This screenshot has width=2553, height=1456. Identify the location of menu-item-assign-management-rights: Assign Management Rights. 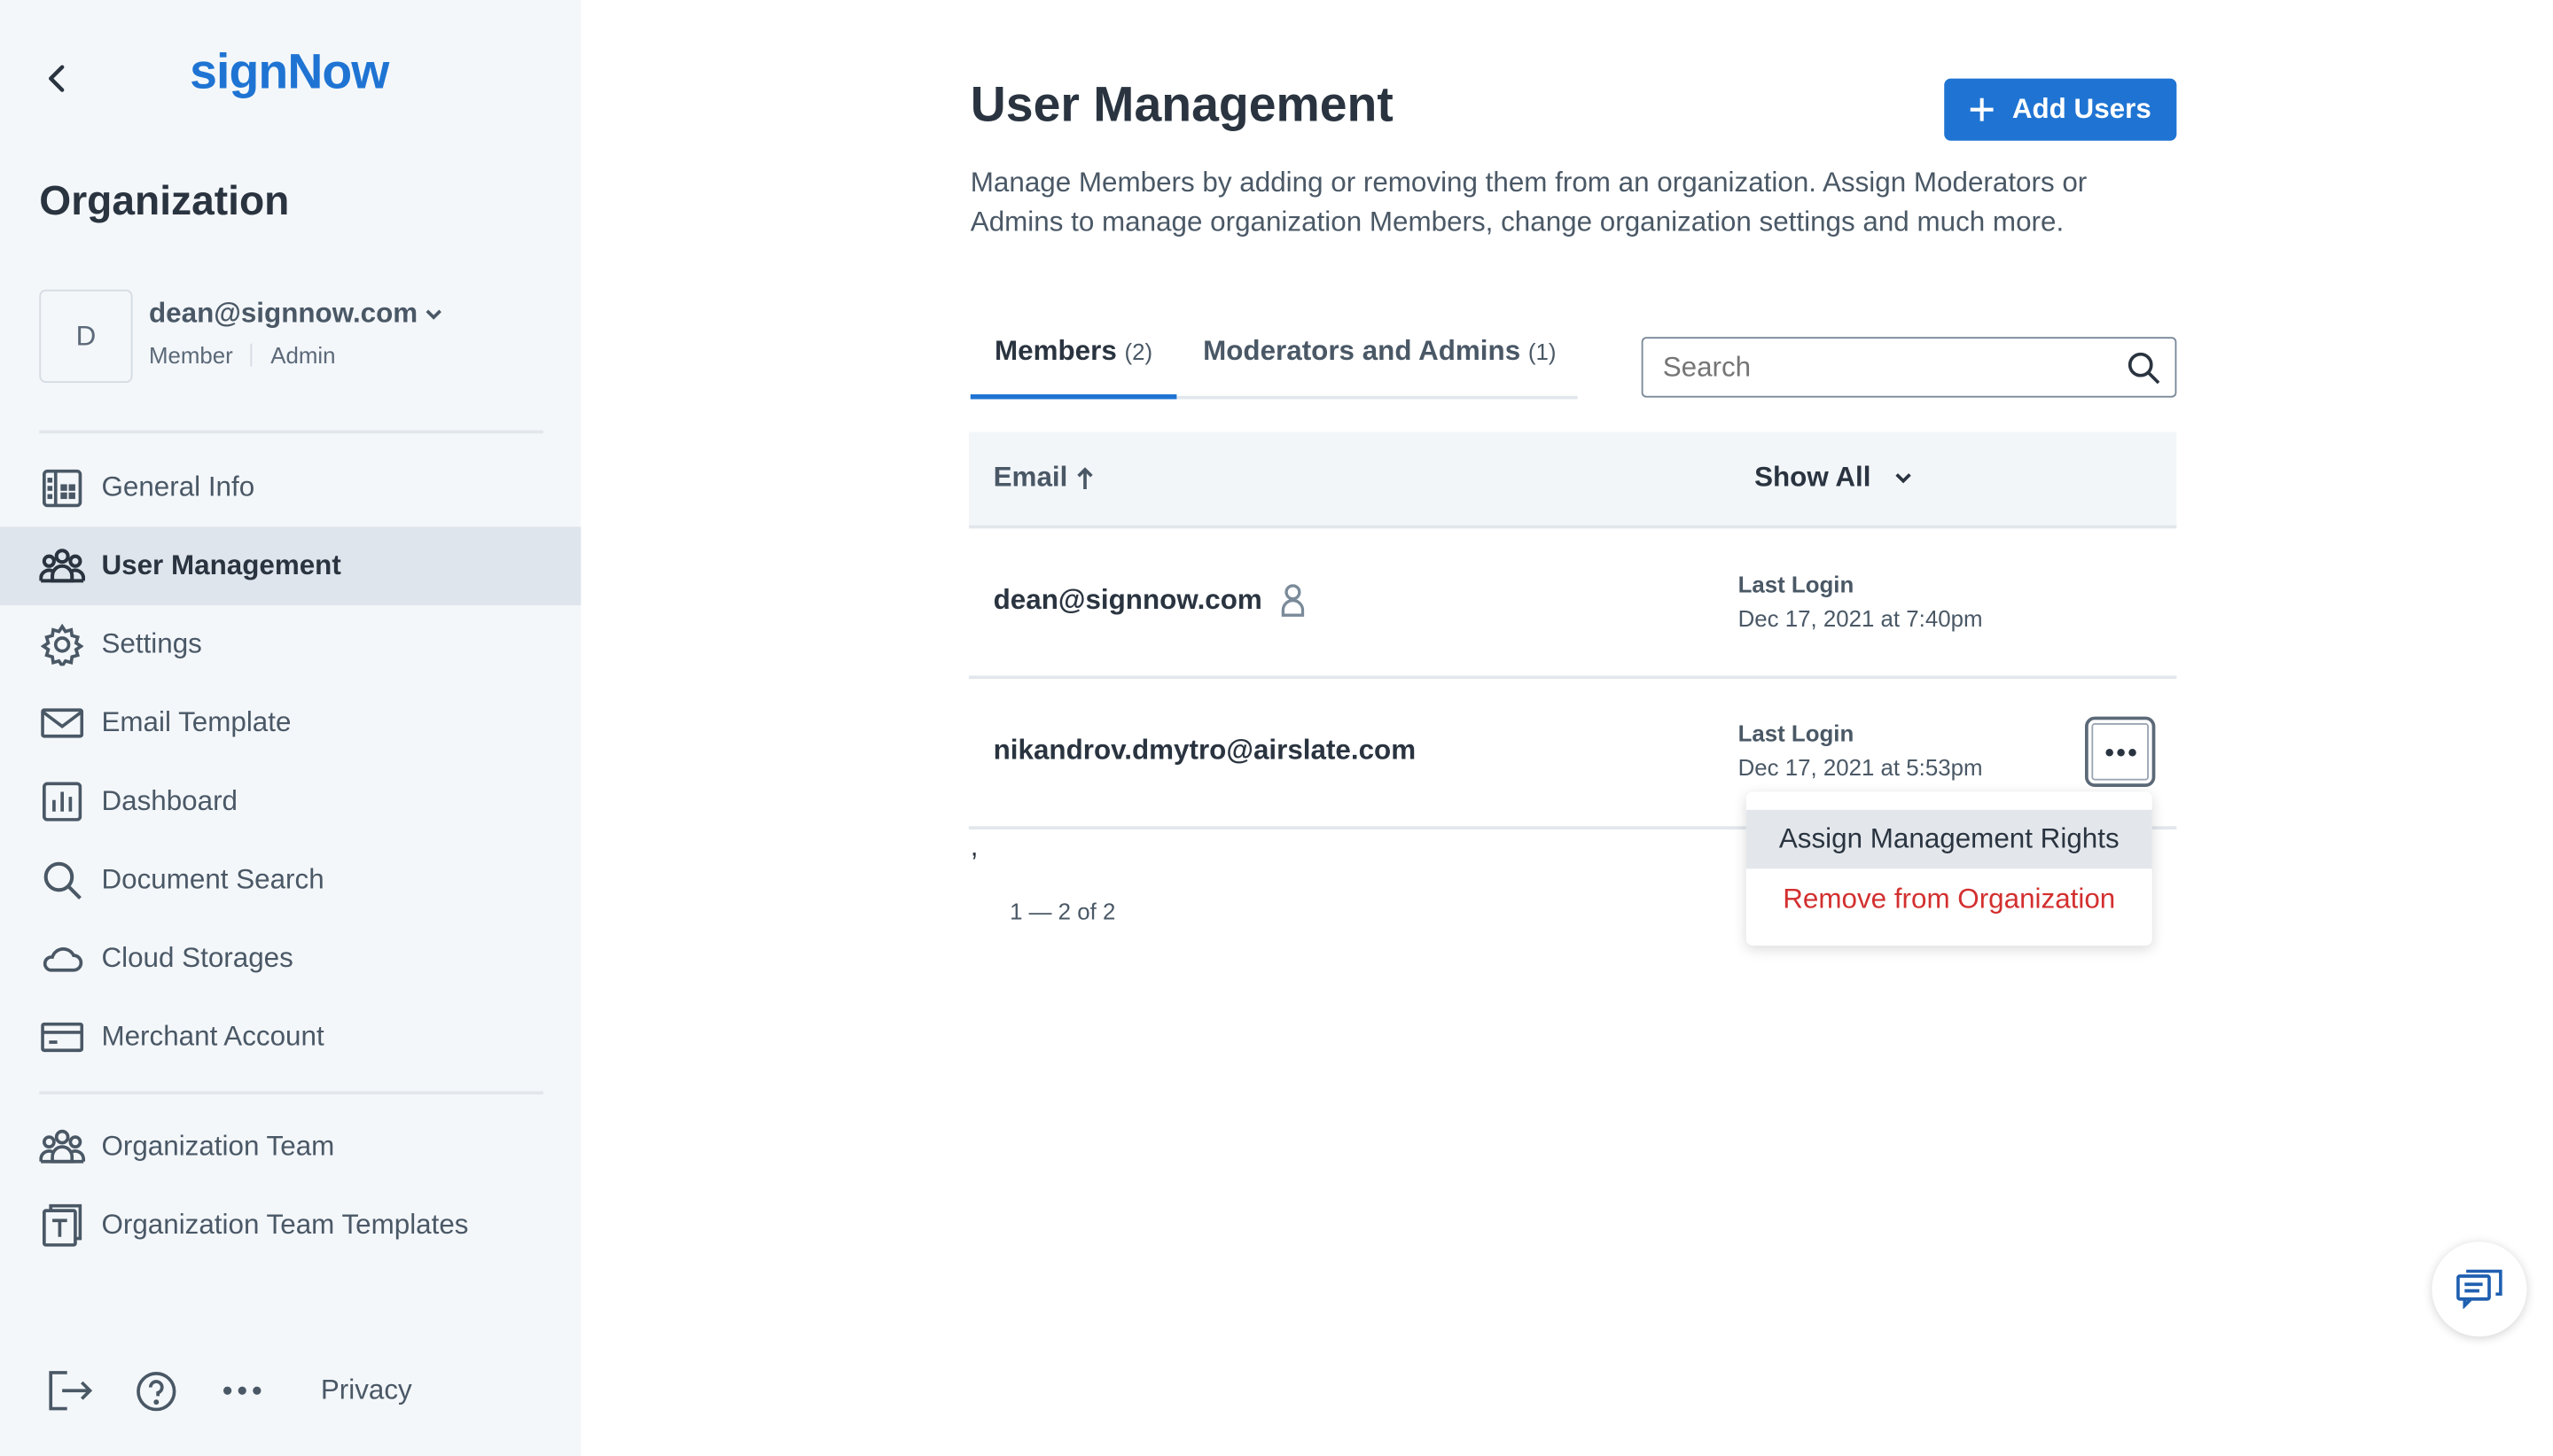
(1948, 839).